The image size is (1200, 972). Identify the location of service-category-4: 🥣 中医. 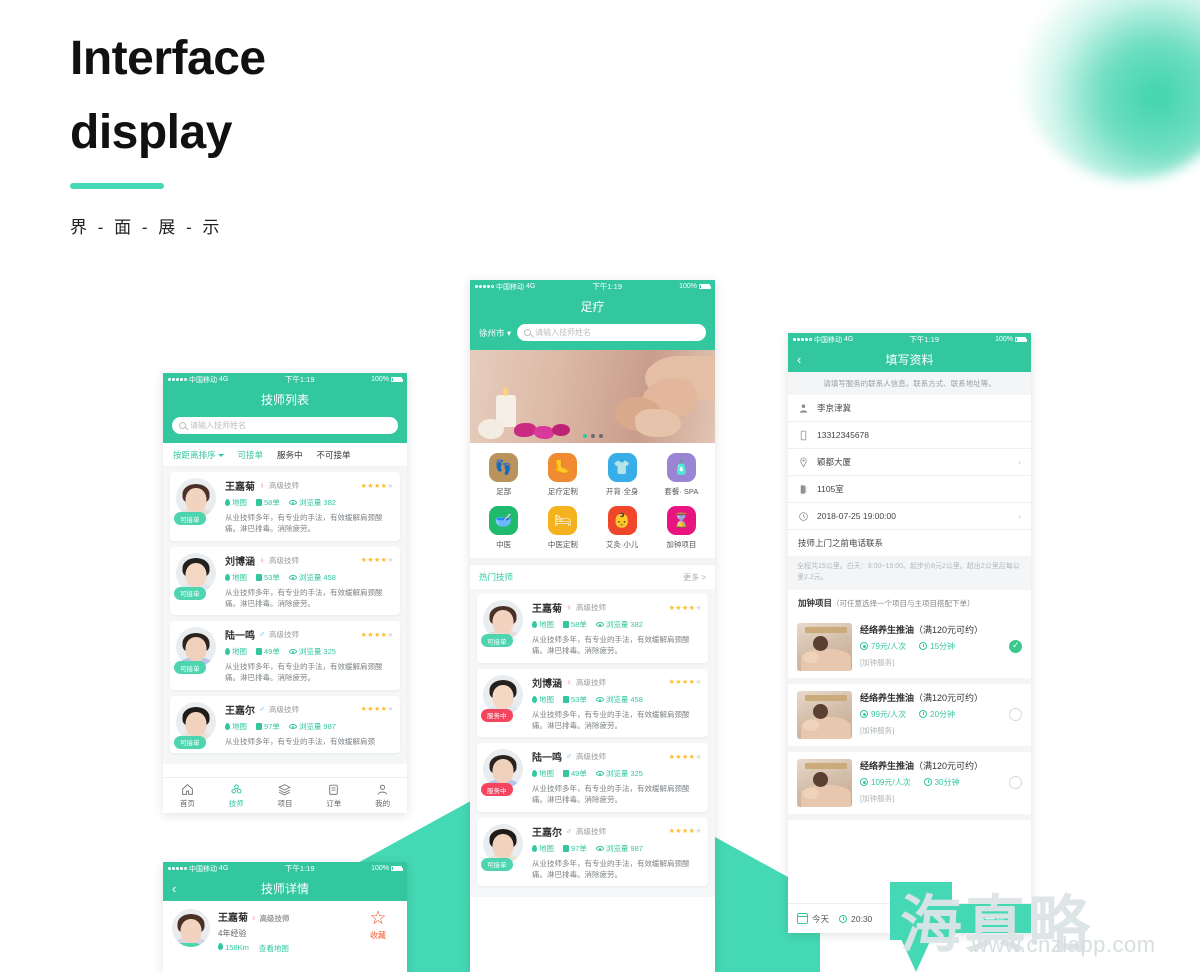
(503, 528).